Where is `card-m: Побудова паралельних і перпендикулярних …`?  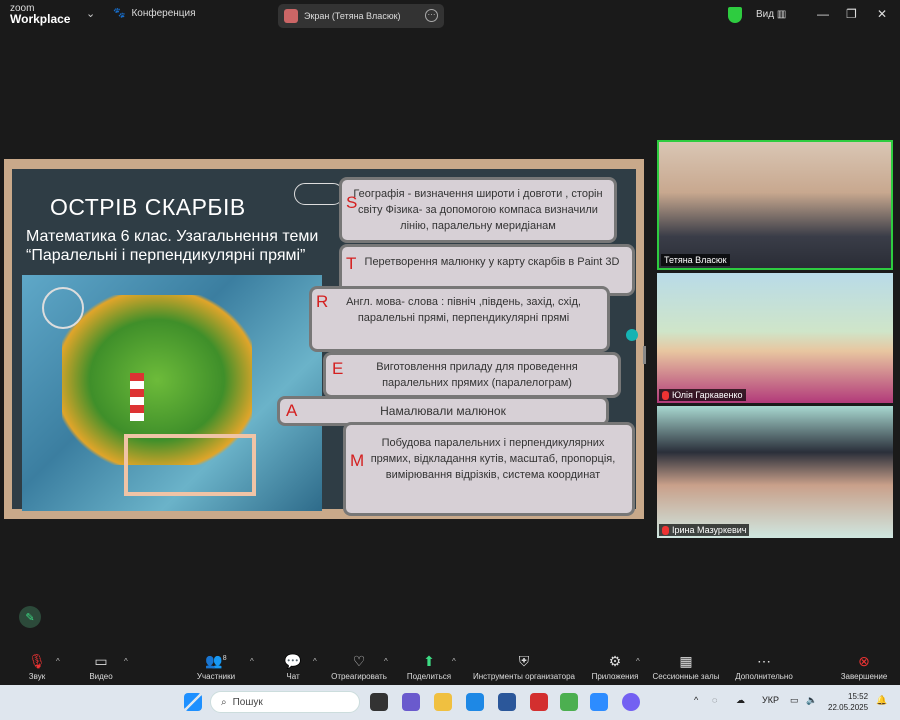
card-m: Побудова паралельних і перпендикулярних … is located at coordinates (489, 469).